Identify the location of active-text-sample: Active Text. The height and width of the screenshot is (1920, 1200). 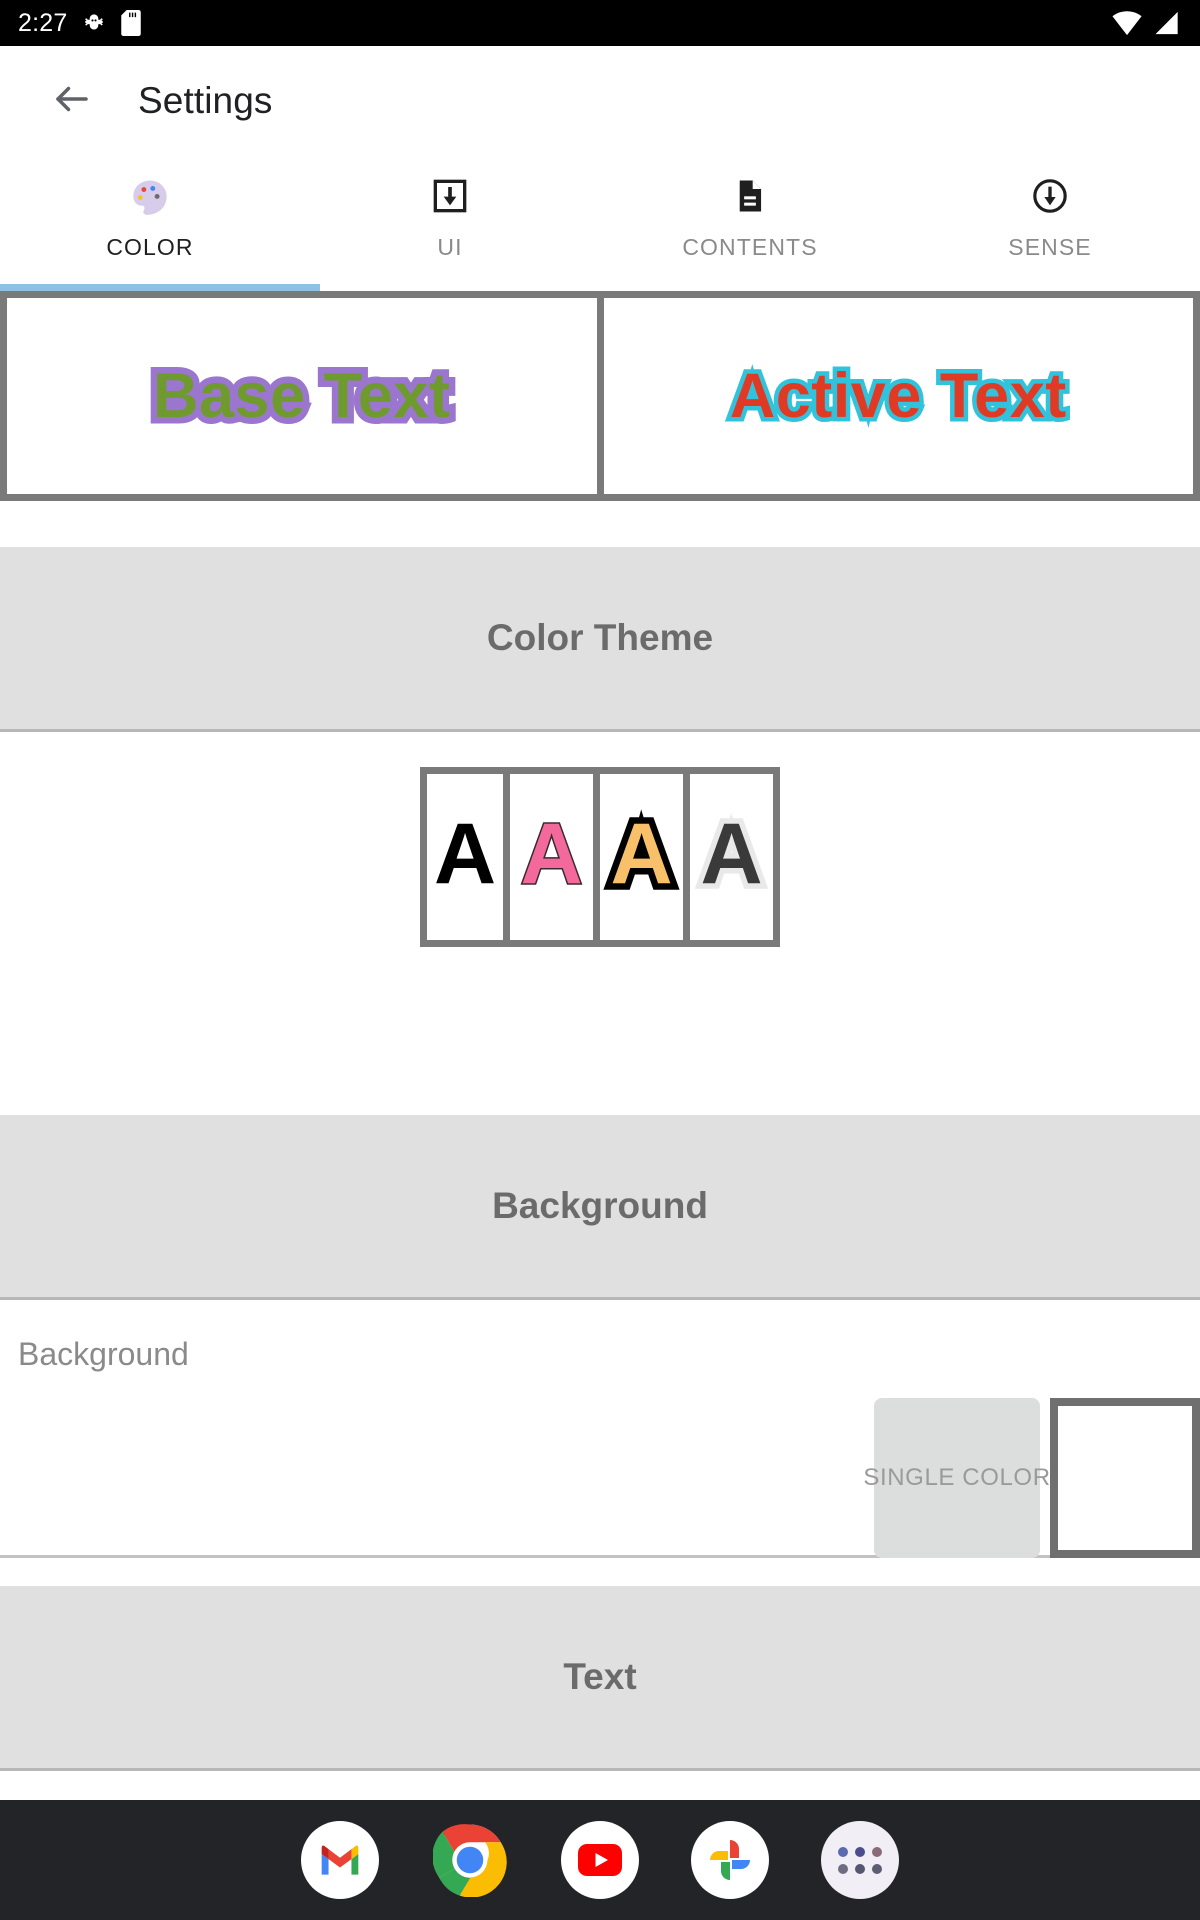
(897, 396).